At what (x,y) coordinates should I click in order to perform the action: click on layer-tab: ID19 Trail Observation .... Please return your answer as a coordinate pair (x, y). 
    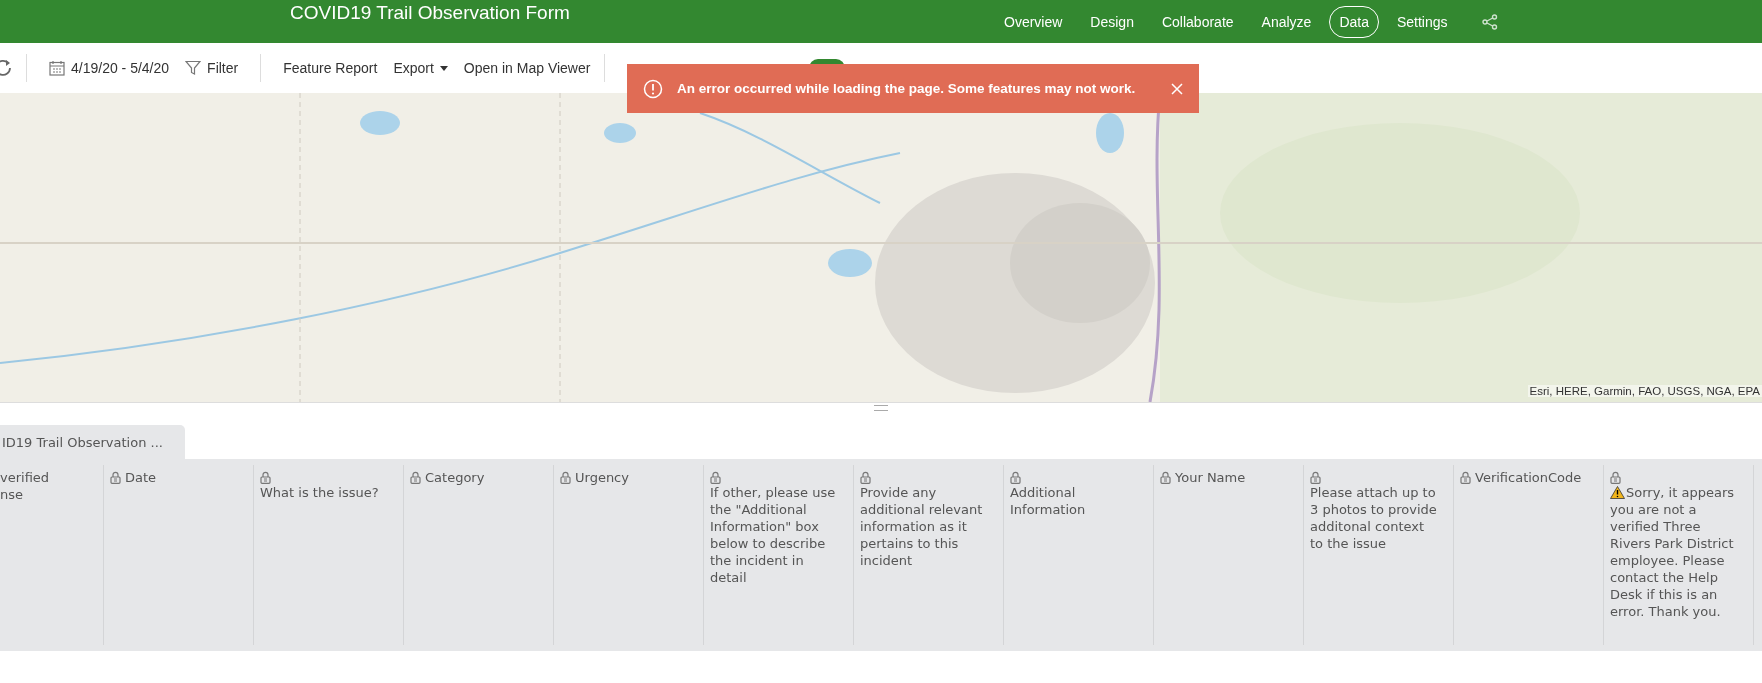
    Looking at the image, I should click on (92, 442).